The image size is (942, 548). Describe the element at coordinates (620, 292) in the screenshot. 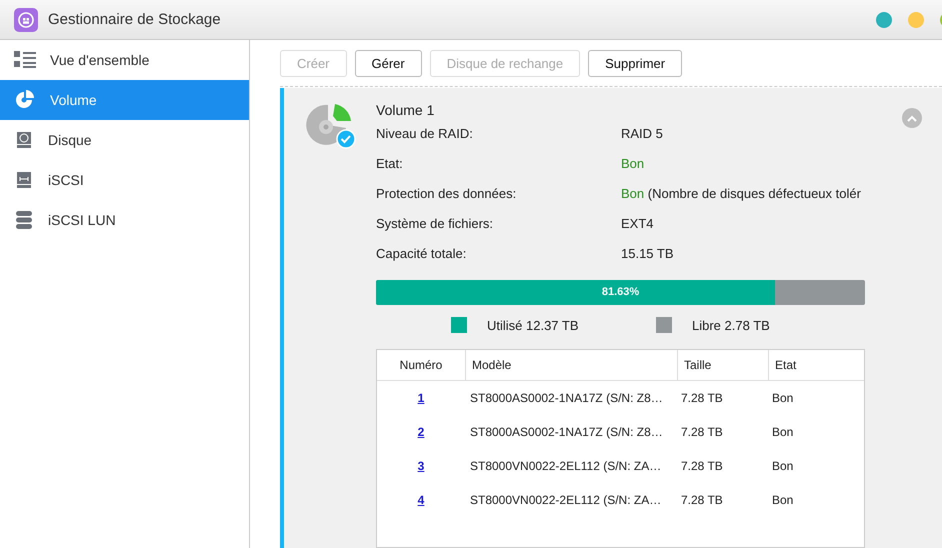

I see `usage-percentage: 81.63%` at that location.